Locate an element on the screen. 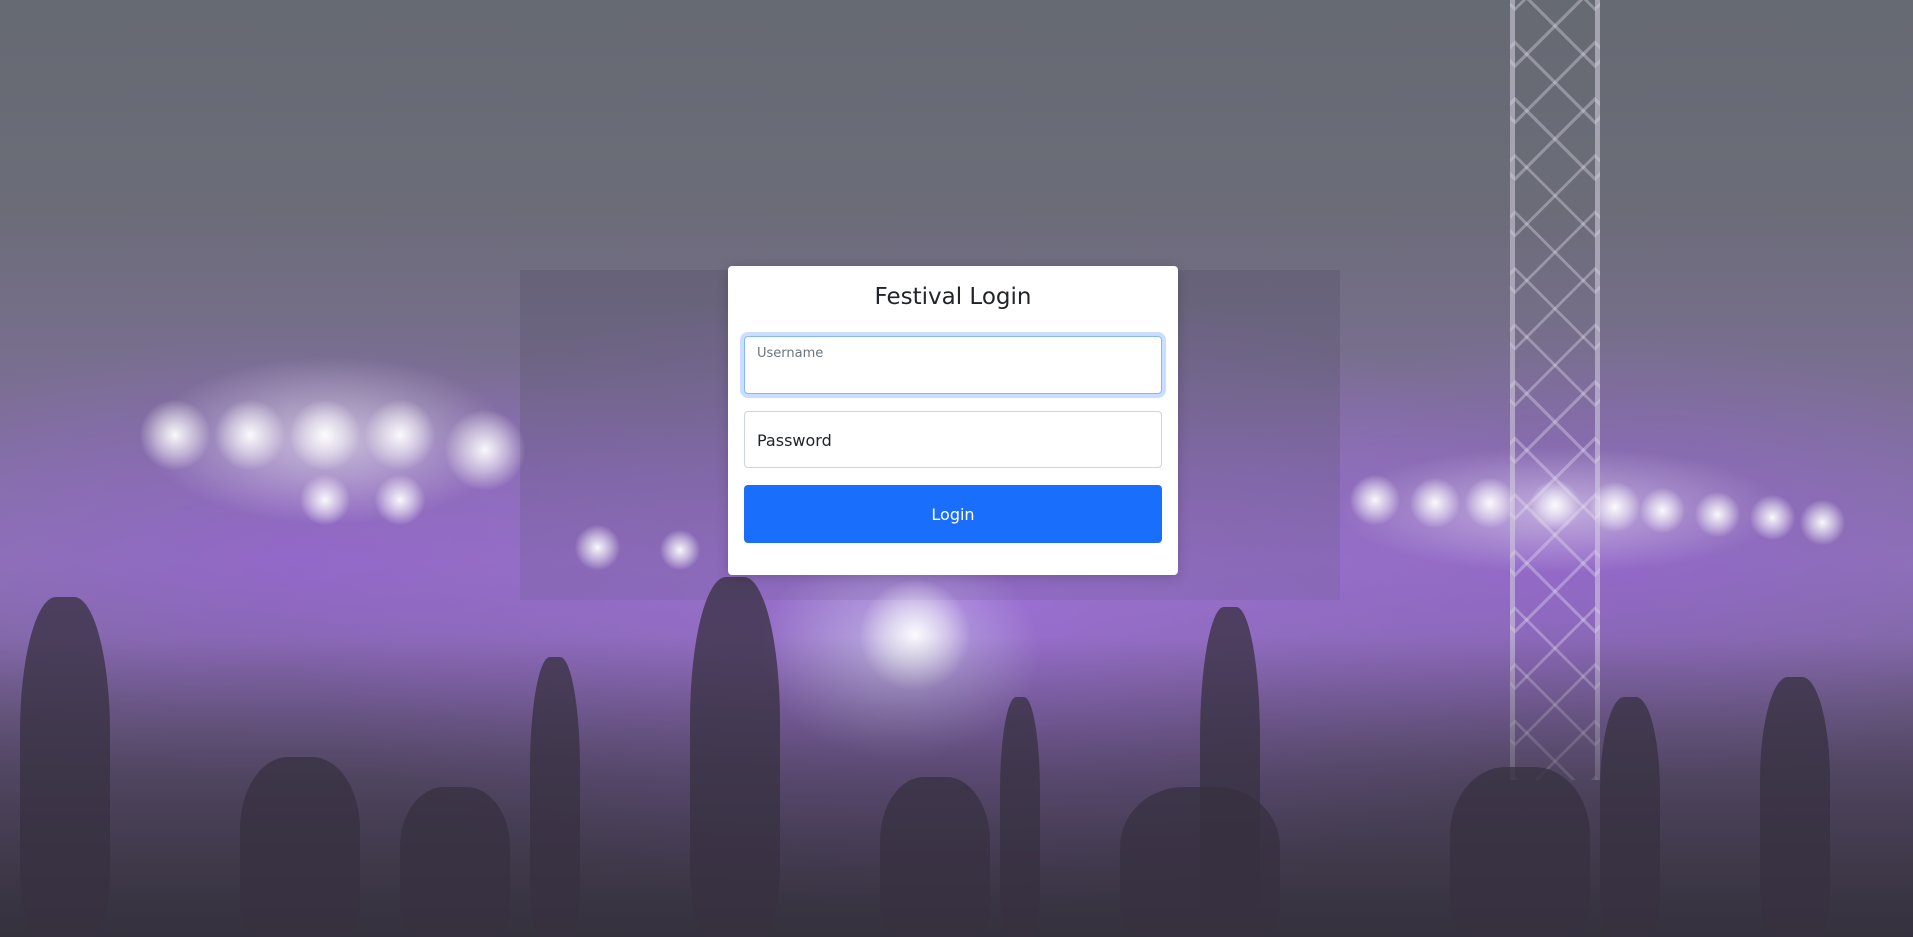 The width and height of the screenshot is (1913, 937). login-button: Login is located at coordinates (953, 514).